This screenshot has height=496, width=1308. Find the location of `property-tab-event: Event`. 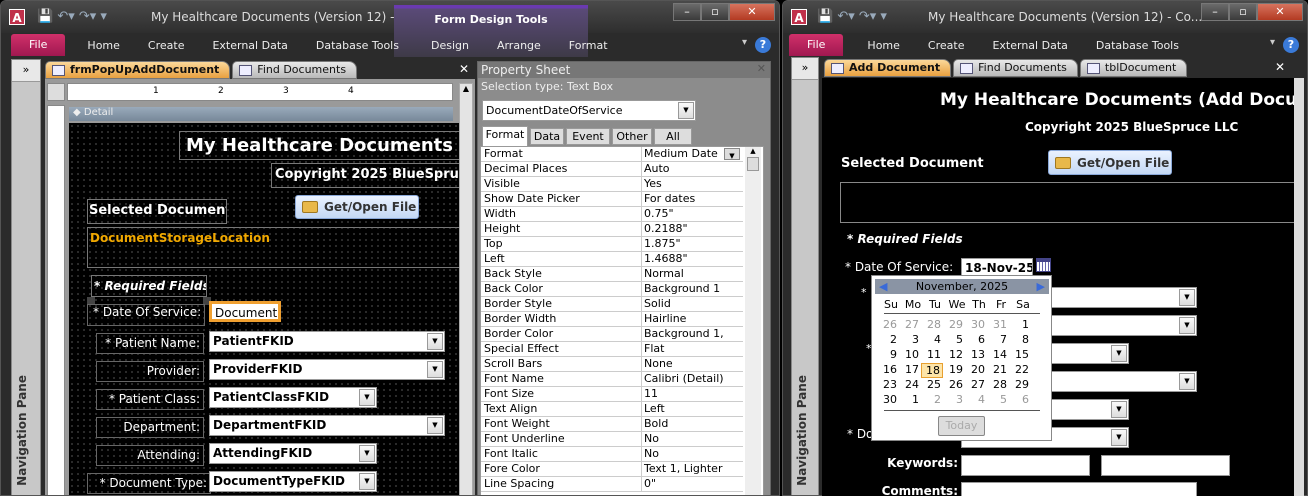

property-tab-event: Event is located at coordinates (588, 136).